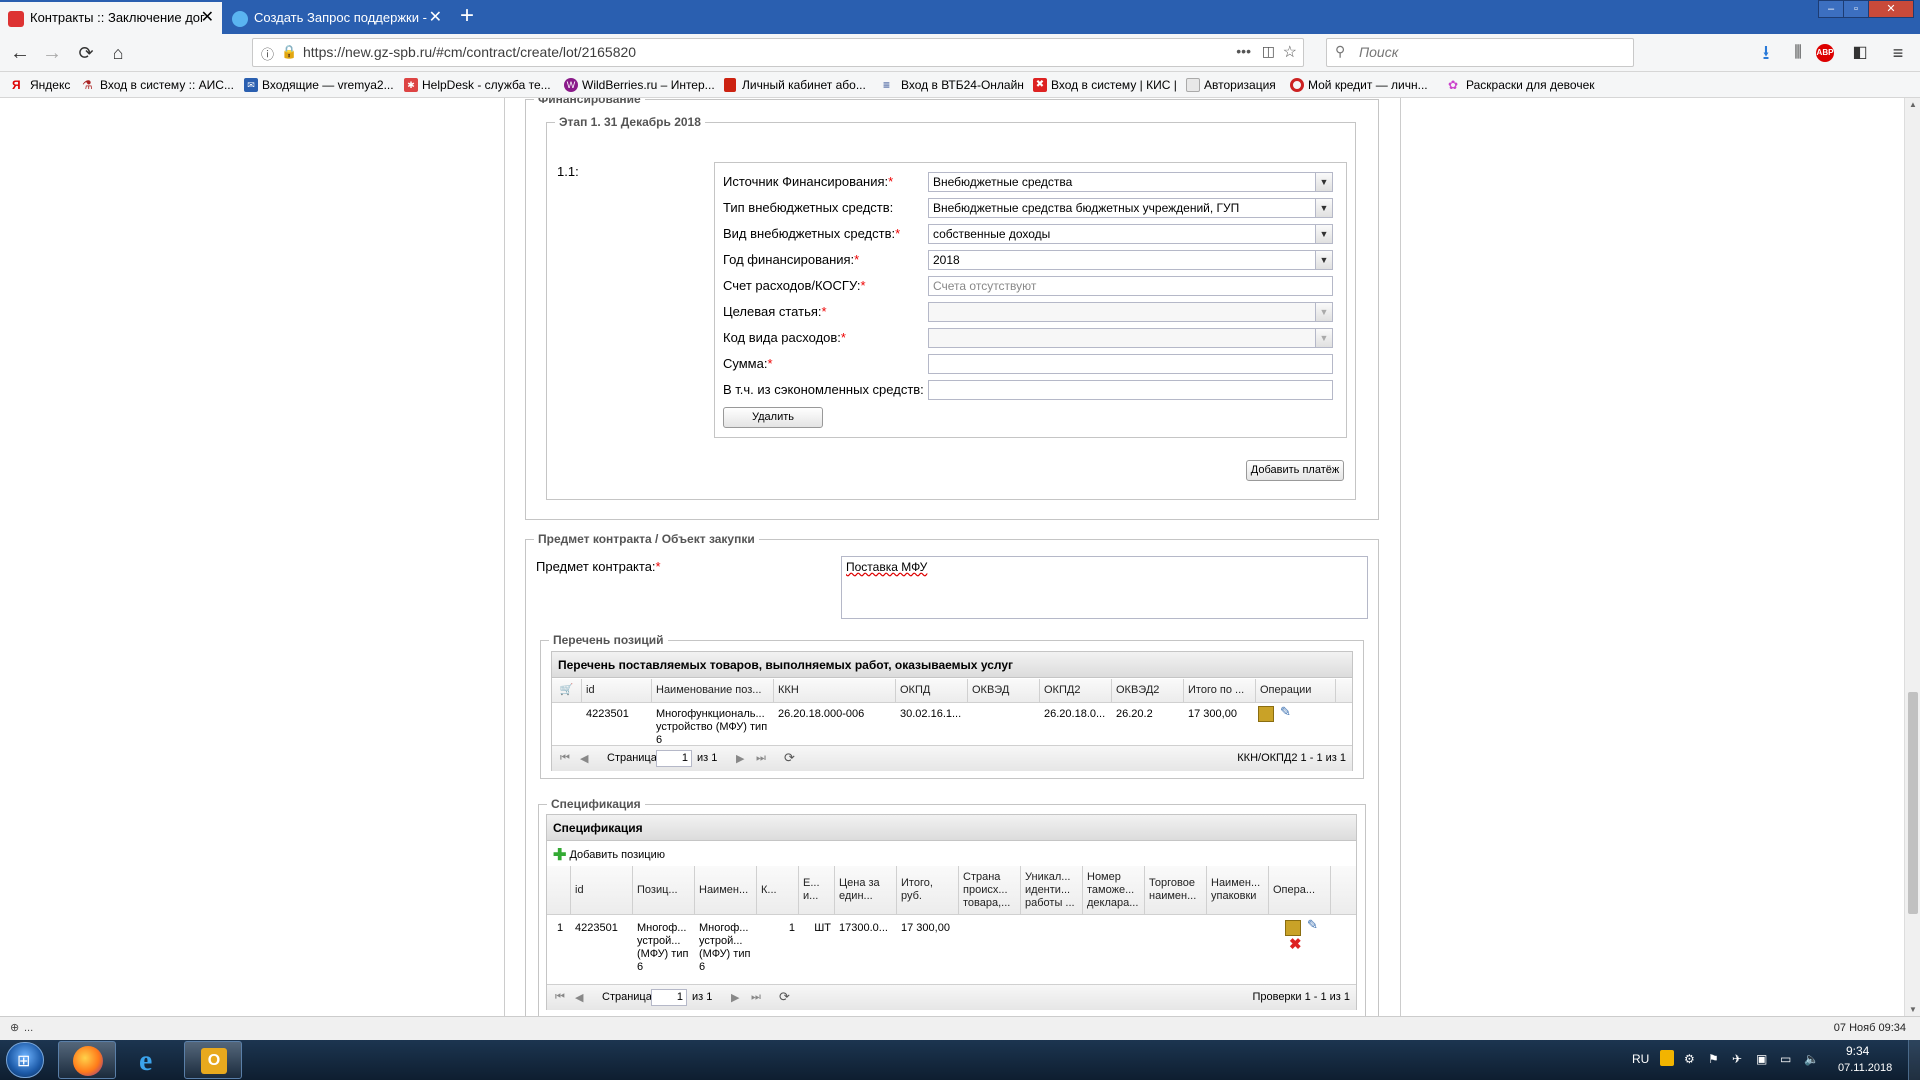  I want to click on search-box: ⚲ Поиск, so click(1480, 52).